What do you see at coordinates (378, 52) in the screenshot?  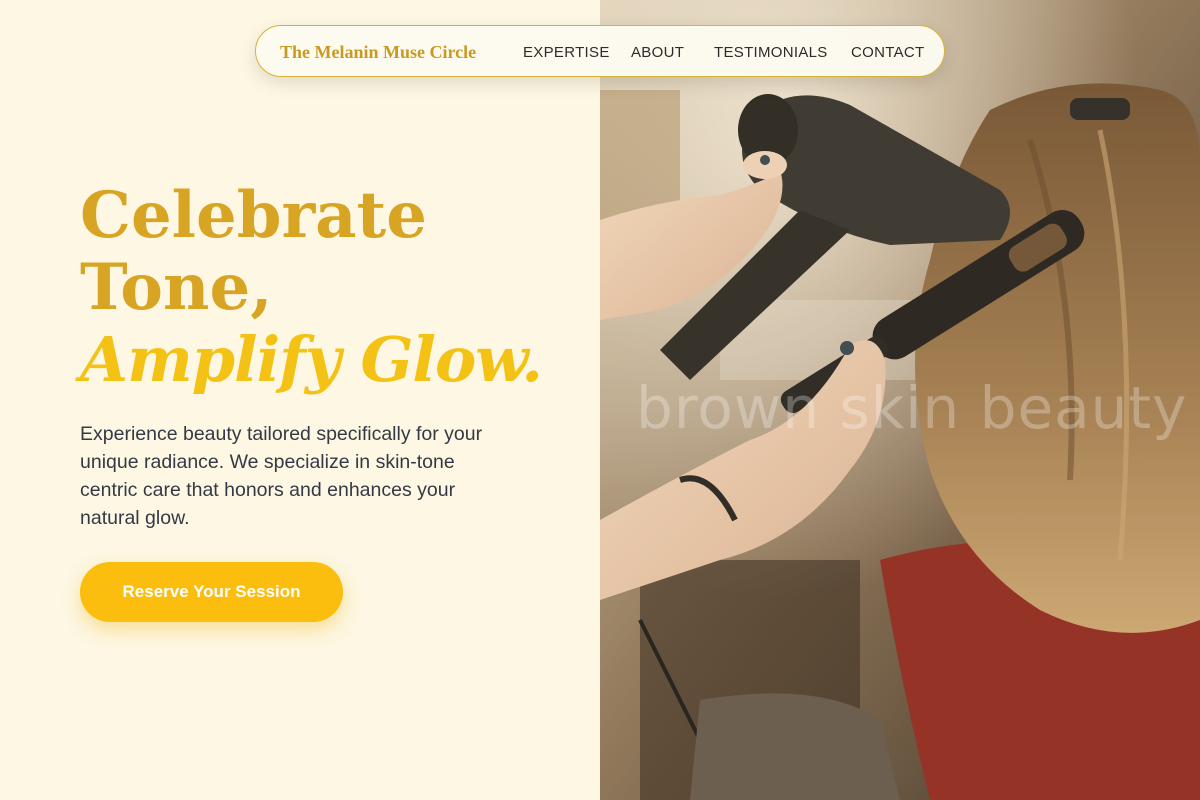 I see `brand-logo: The Melanin Muse Circle` at bounding box center [378, 52].